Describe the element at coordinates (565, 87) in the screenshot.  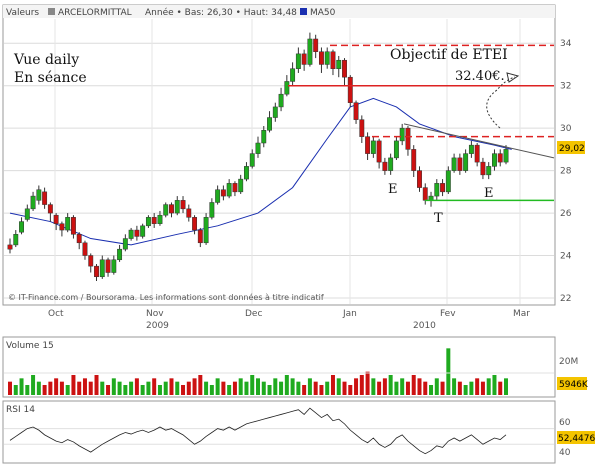
I see `price-tick-label: 32` at that location.